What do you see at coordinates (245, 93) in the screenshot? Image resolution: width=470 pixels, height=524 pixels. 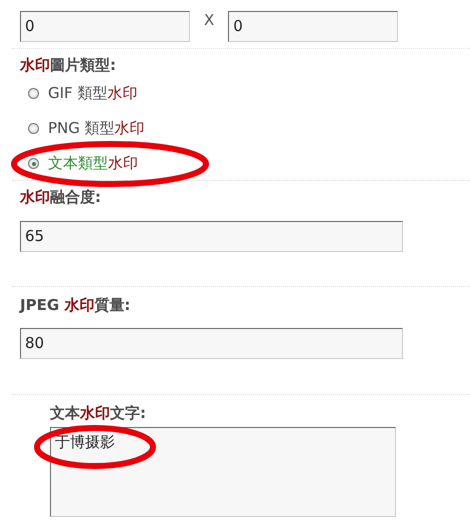 I see `radio-option: GIF 類型水印` at bounding box center [245, 93].